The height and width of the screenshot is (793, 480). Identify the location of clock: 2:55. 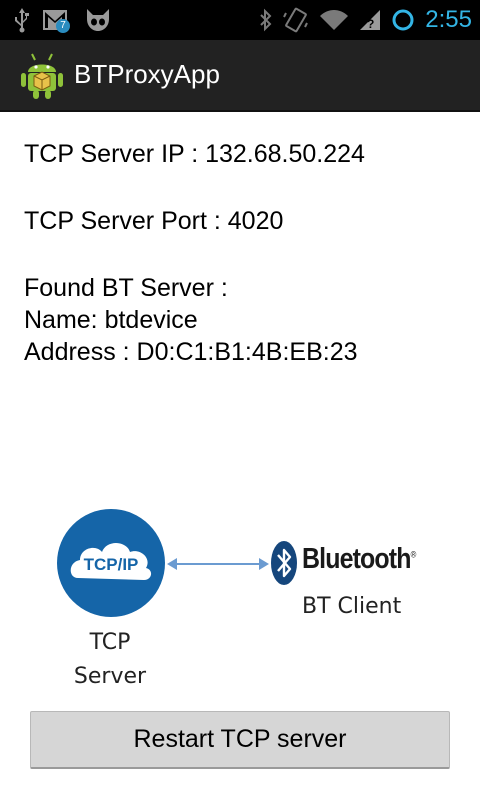
(448, 19).